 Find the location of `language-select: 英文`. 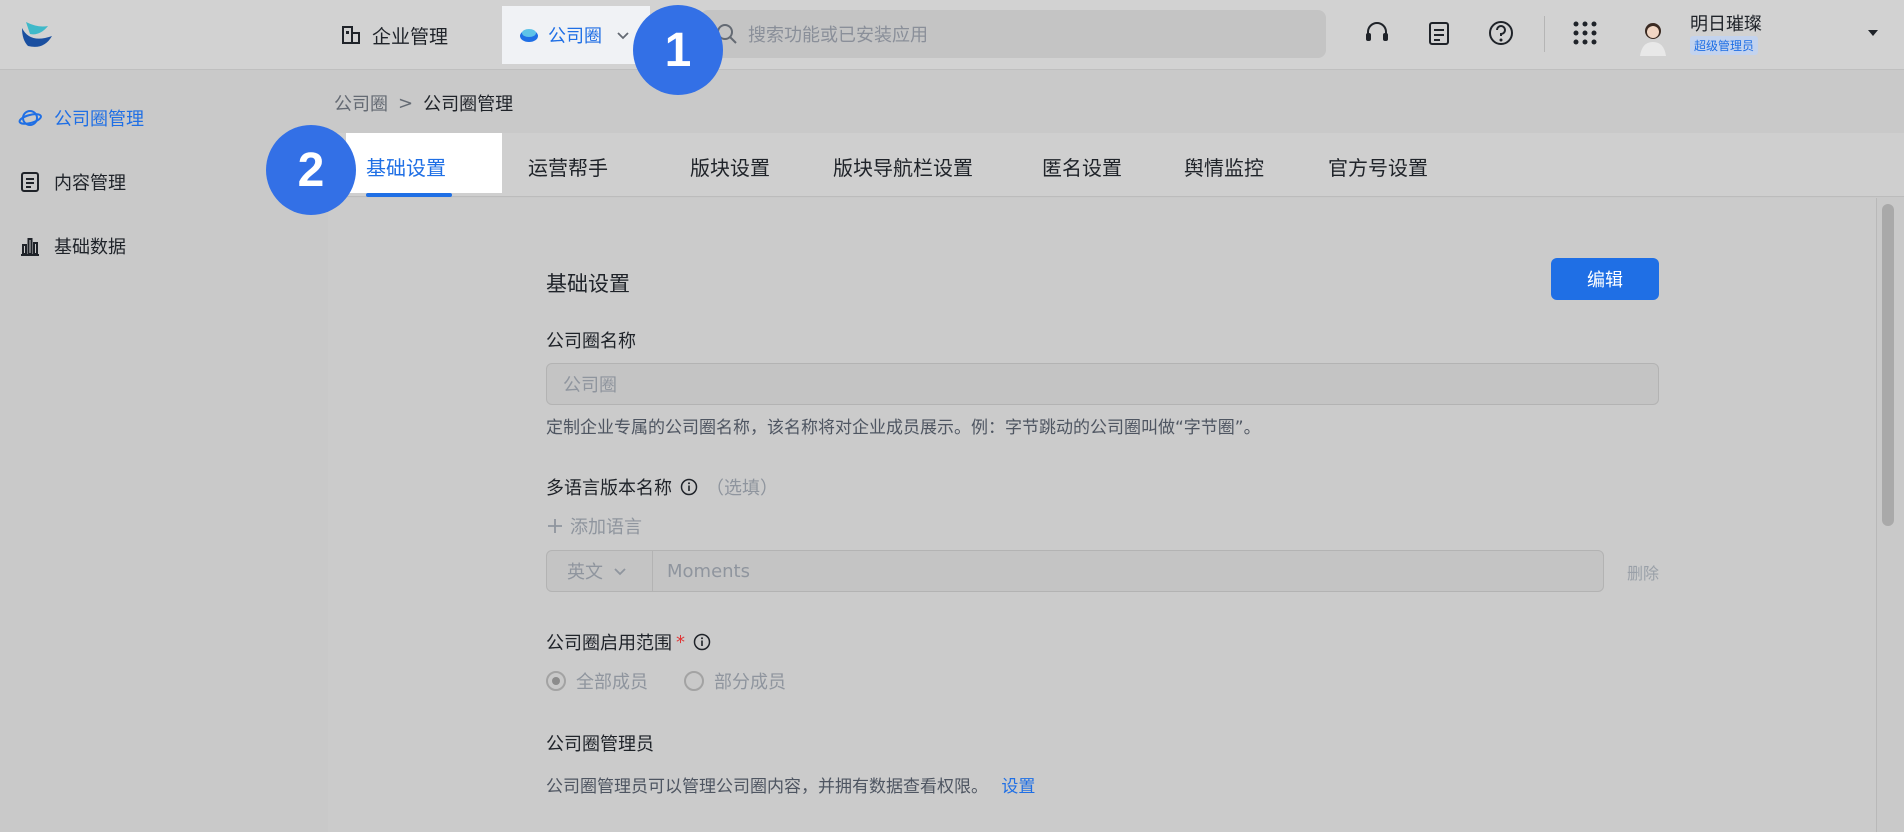

language-select: 英文 is located at coordinates (600, 571).